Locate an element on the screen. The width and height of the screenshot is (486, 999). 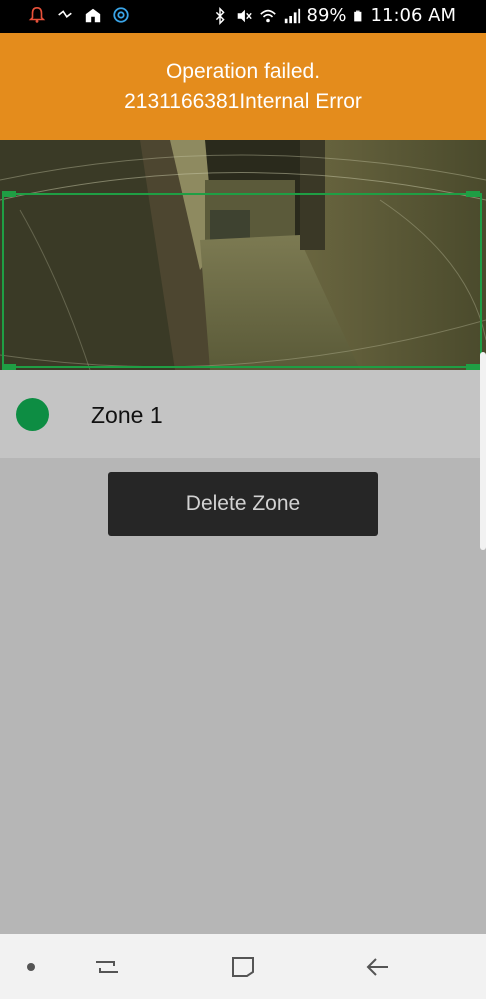
navigation-bar is located at coordinates (243, 966).